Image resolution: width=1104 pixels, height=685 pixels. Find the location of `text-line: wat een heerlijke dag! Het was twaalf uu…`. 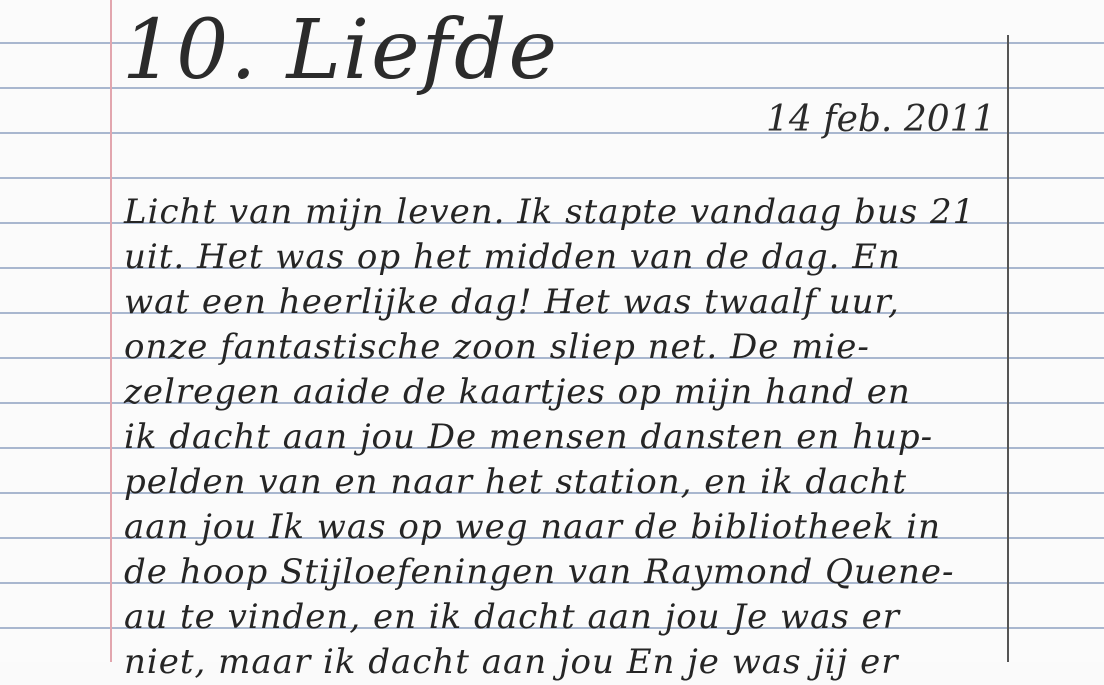

text-line: wat een heerlijke dag! Het was twaalf uu… is located at coordinates (512, 302).